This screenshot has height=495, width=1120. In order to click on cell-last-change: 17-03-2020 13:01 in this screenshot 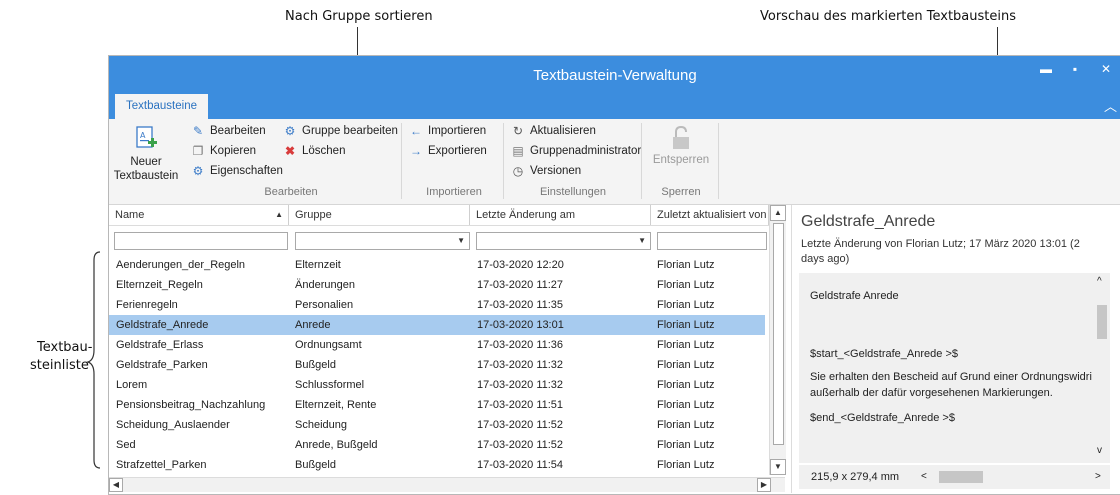, I will do `click(520, 325)`.